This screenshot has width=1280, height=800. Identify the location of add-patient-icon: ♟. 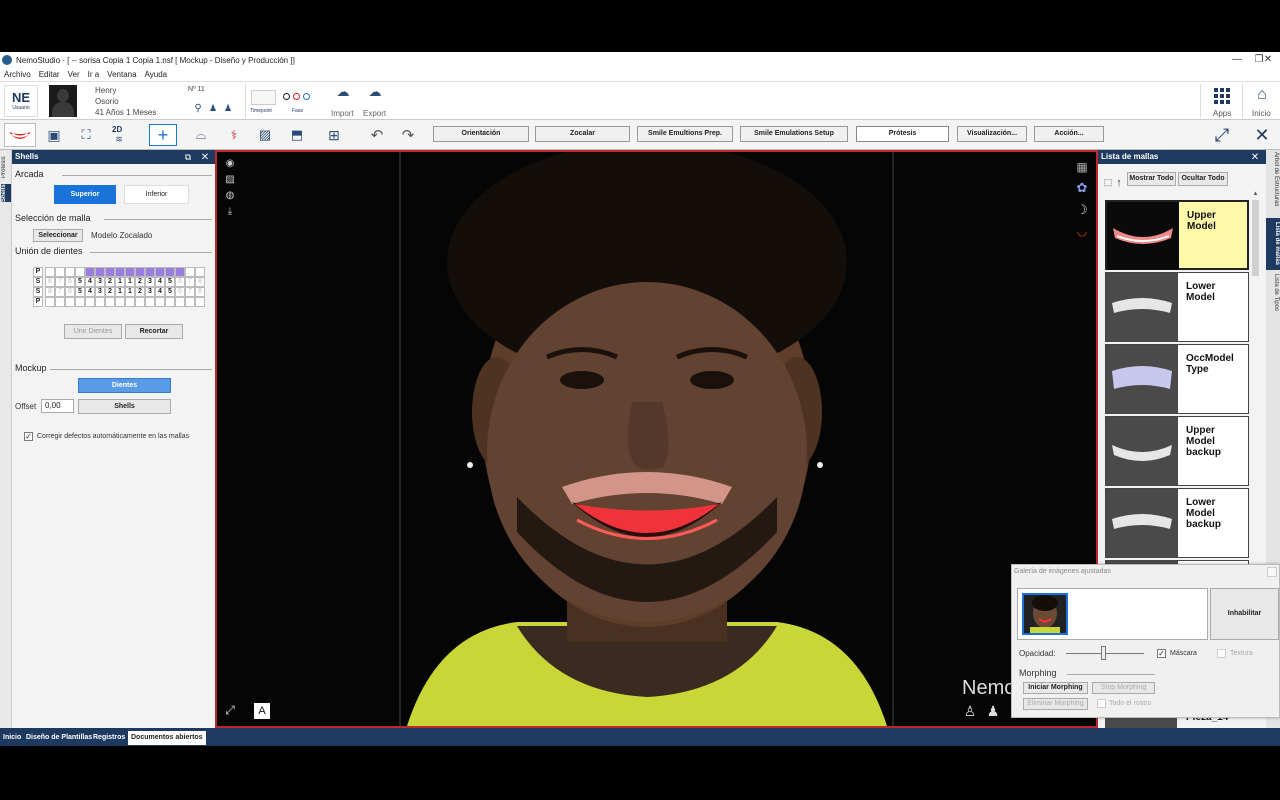
(213, 108).